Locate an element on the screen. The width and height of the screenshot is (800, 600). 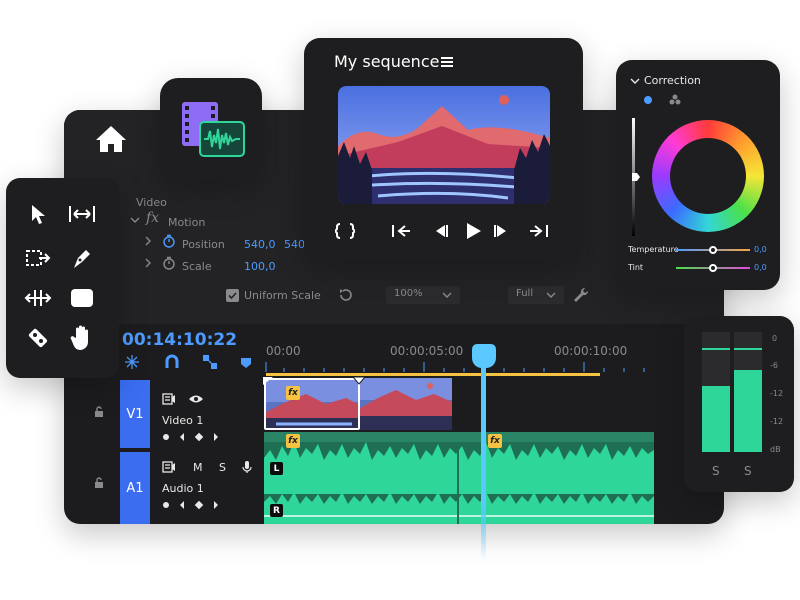
video-section-label: Video is located at coordinates (151, 202).